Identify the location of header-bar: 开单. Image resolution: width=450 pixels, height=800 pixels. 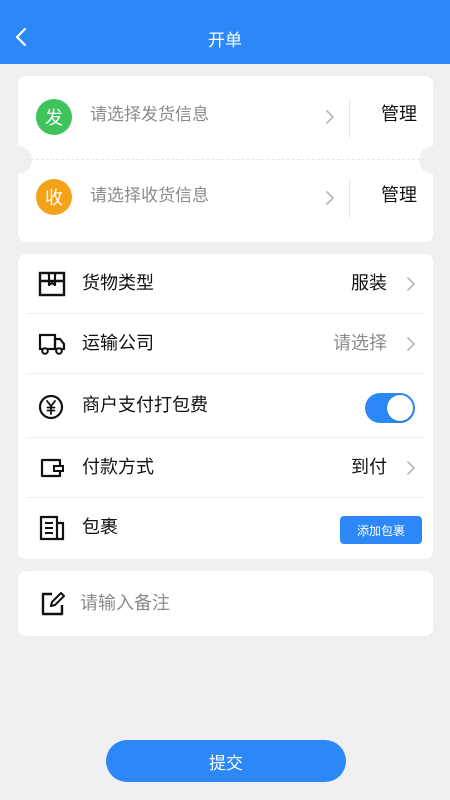
(225, 32).